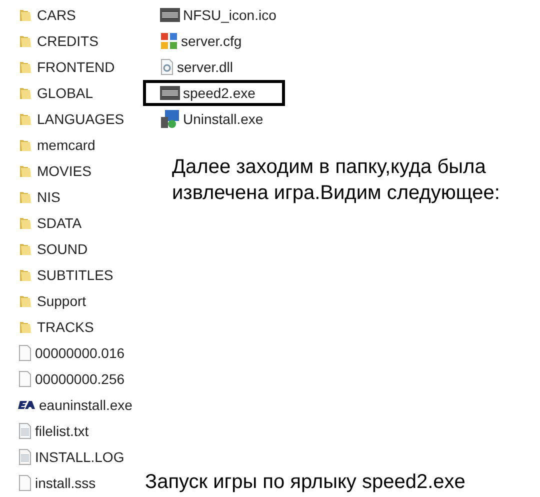 The image size is (540, 497). What do you see at coordinates (223, 119) in the screenshot?
I see `file-name: Uninstall.exe` at bounding box center [223, 119].